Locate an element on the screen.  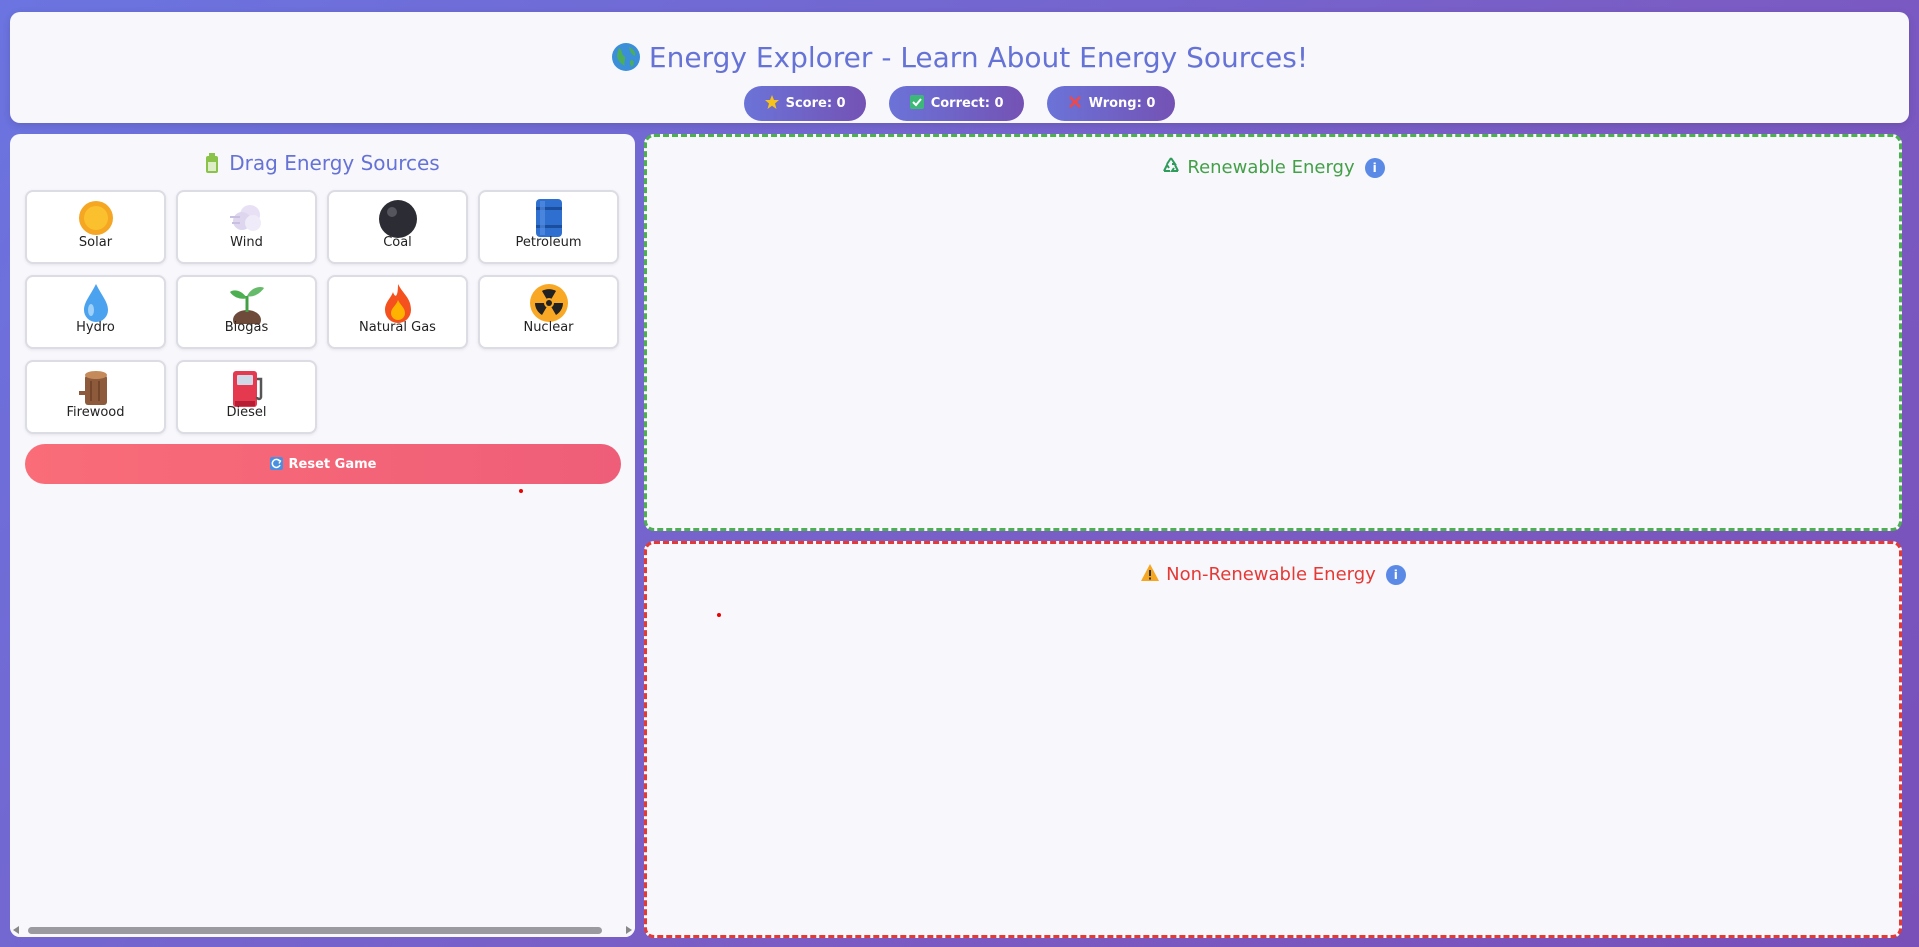
recycle-icon is located at coordinates (1171, 164).